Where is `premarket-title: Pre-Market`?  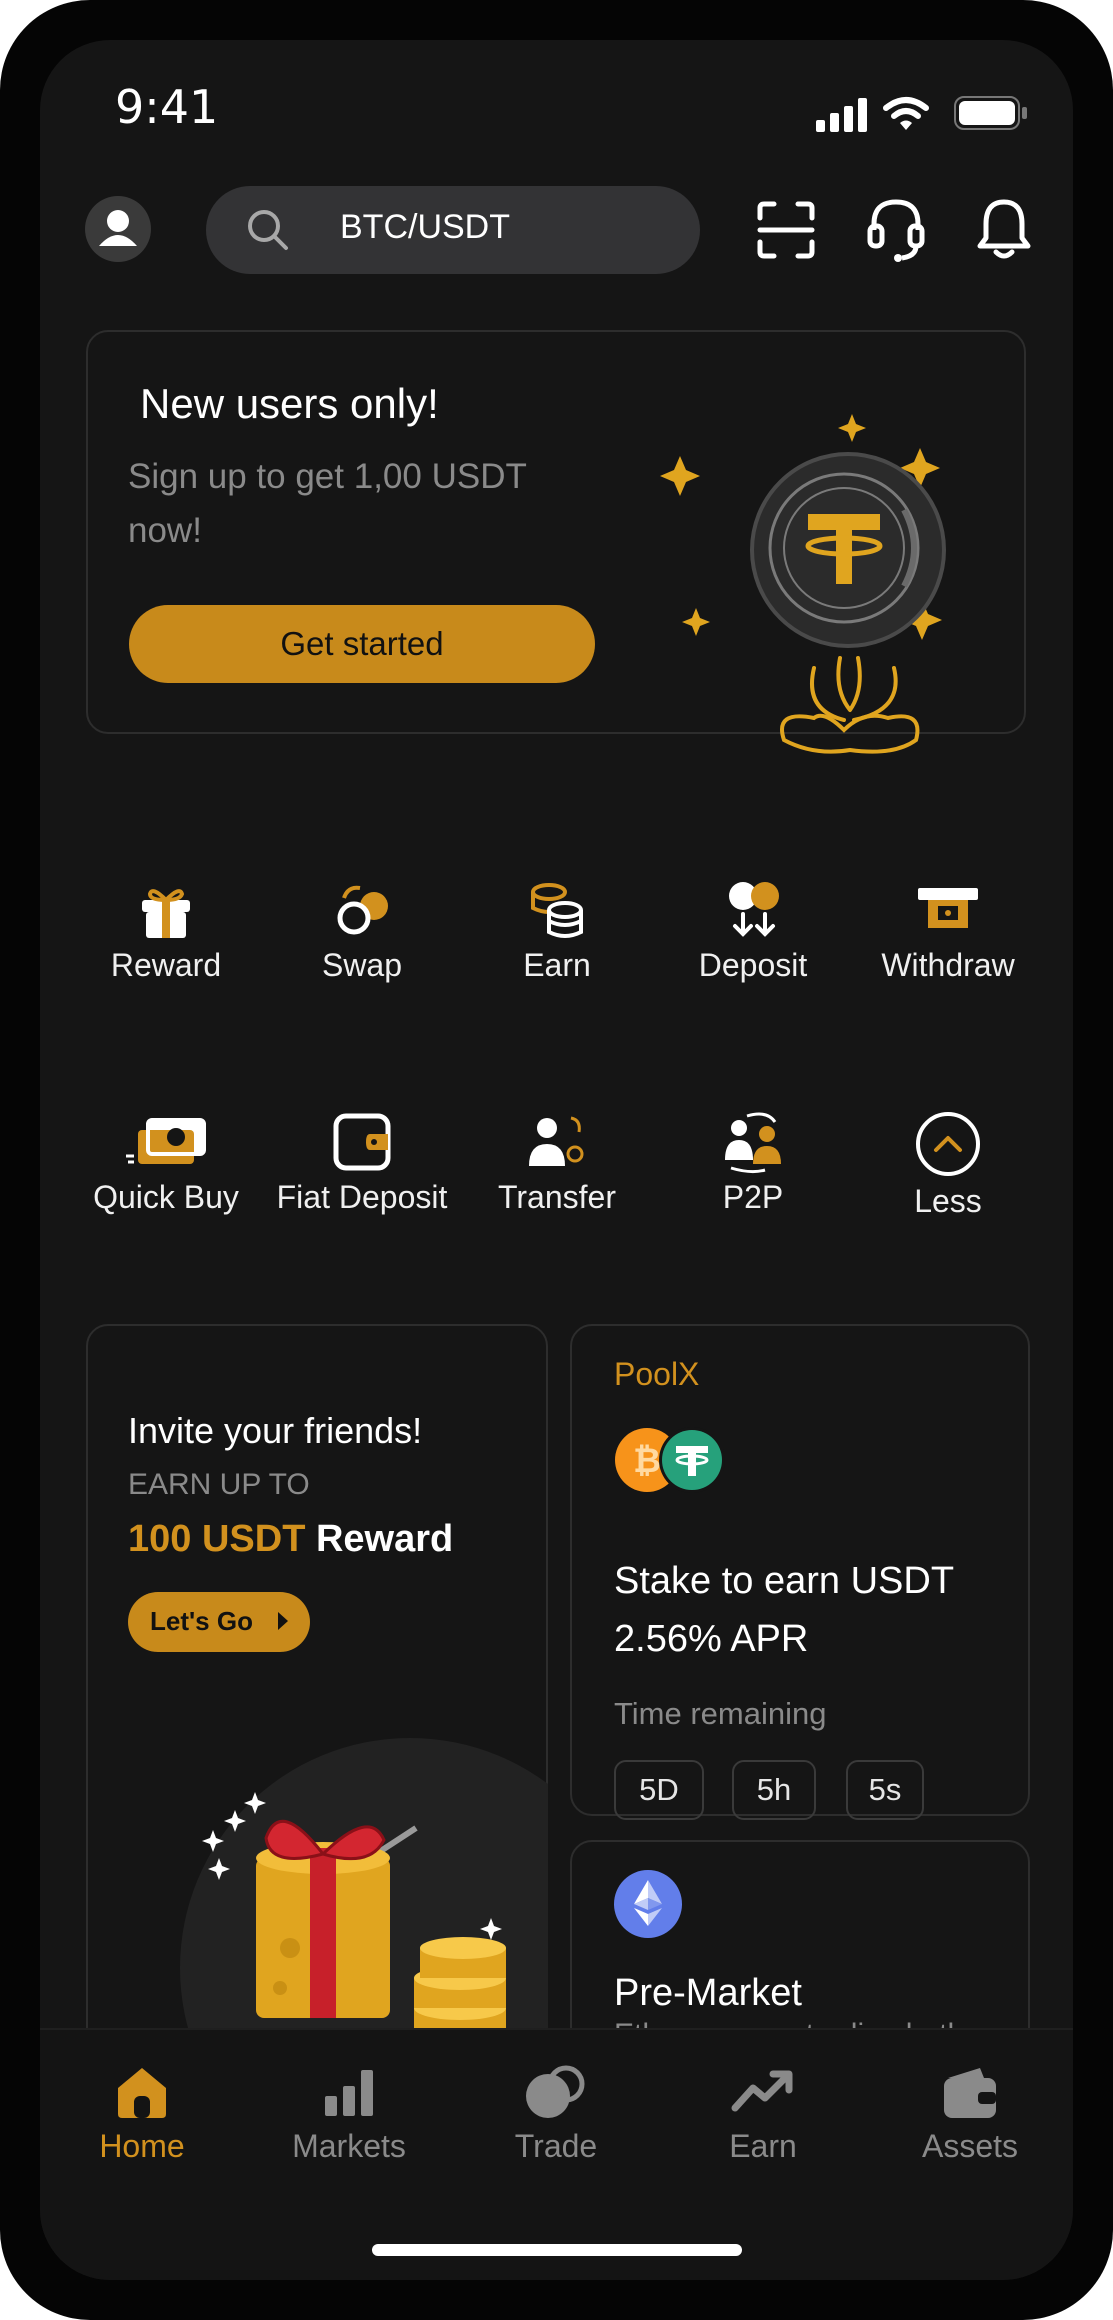 premarket-title: Pre-Market is located at coordinates (708, 1993).